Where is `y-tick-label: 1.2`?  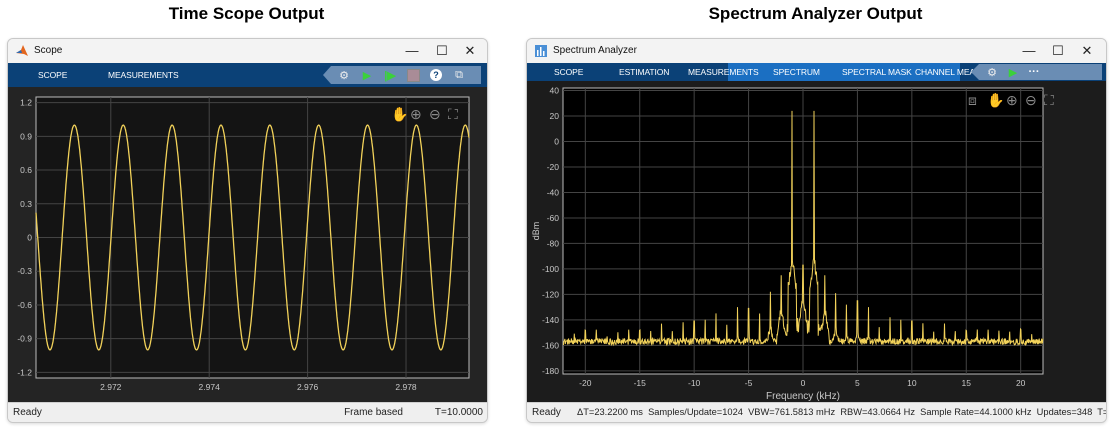 y-tick-label: 1.2 is located at coordinates (26, 103).